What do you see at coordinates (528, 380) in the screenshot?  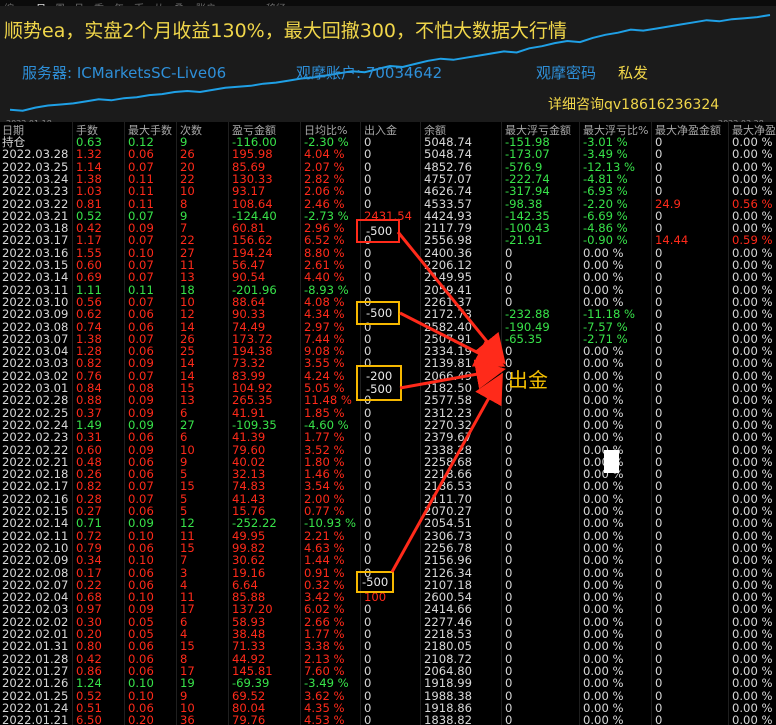 I see `withdrawal-label: 出金` at bounding box center [528, 380].